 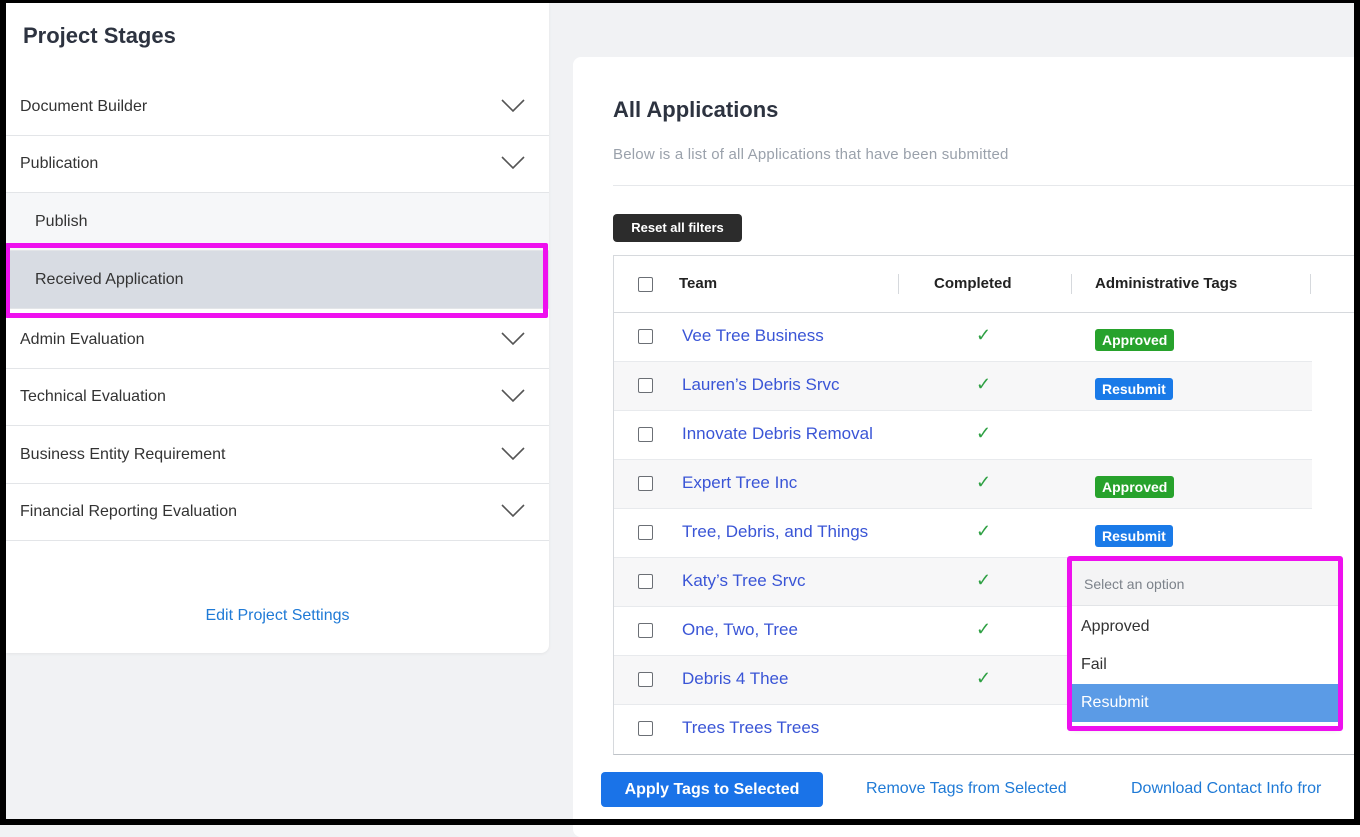 I want to click on team-link: Trees Trees Trees, so click(x=750, y=728).